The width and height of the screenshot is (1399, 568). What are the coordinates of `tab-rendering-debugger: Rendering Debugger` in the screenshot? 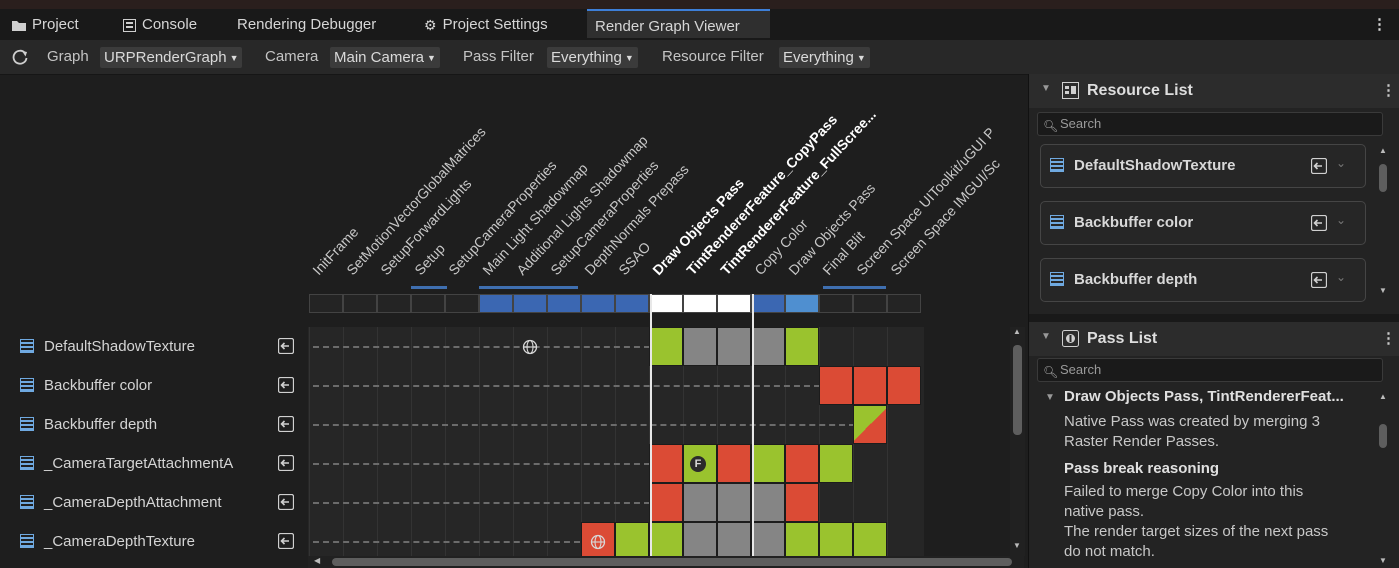 It's located at (306, 24).